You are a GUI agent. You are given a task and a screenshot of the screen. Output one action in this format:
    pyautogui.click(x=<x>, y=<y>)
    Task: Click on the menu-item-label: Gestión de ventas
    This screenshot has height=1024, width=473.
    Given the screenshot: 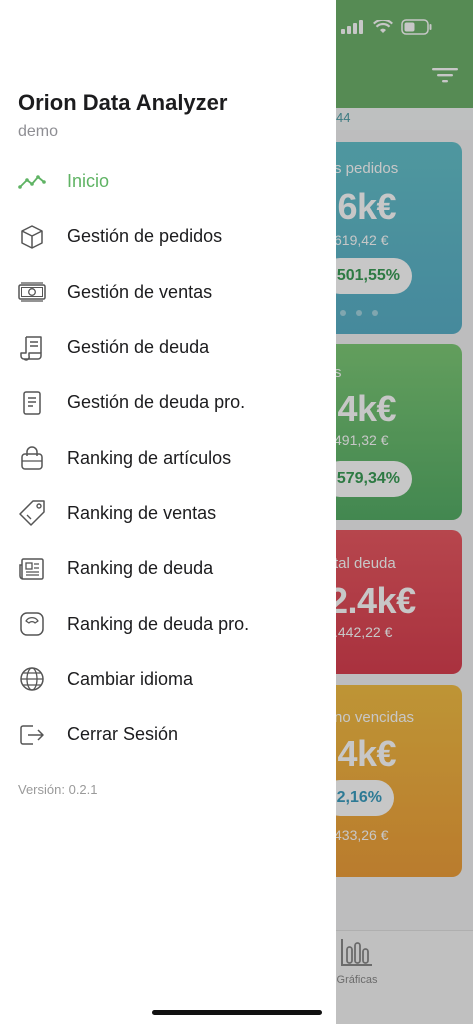 What is the action you would take?
    pyautogui.click(x=140, y=291)
    